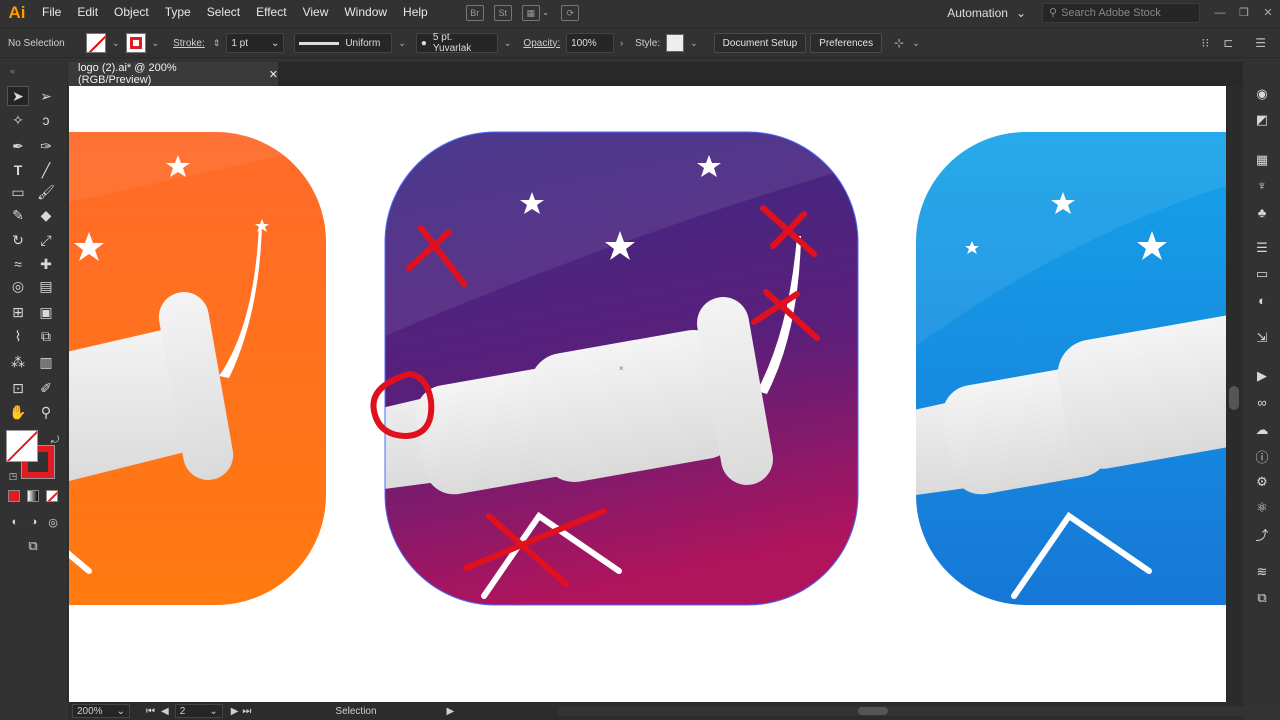 Image resolution: width=1280 pixels, height=720 pixels. What do you see at coordinates (1260, 43) in the screenshot?
I see `panel-menu-icon: ☰` at bounding box center [1260, 43].